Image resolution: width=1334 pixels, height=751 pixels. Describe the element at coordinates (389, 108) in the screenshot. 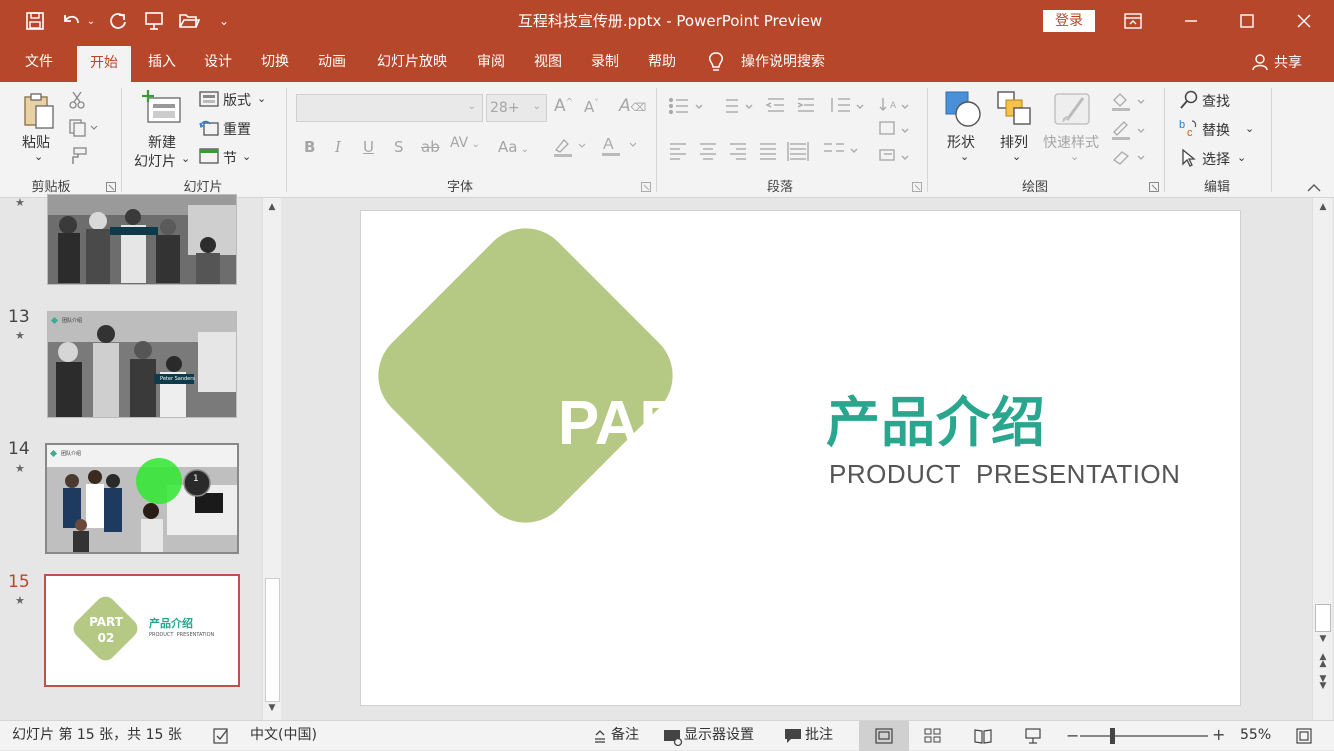

I see `font-name-combobox: ⌄` at that location.